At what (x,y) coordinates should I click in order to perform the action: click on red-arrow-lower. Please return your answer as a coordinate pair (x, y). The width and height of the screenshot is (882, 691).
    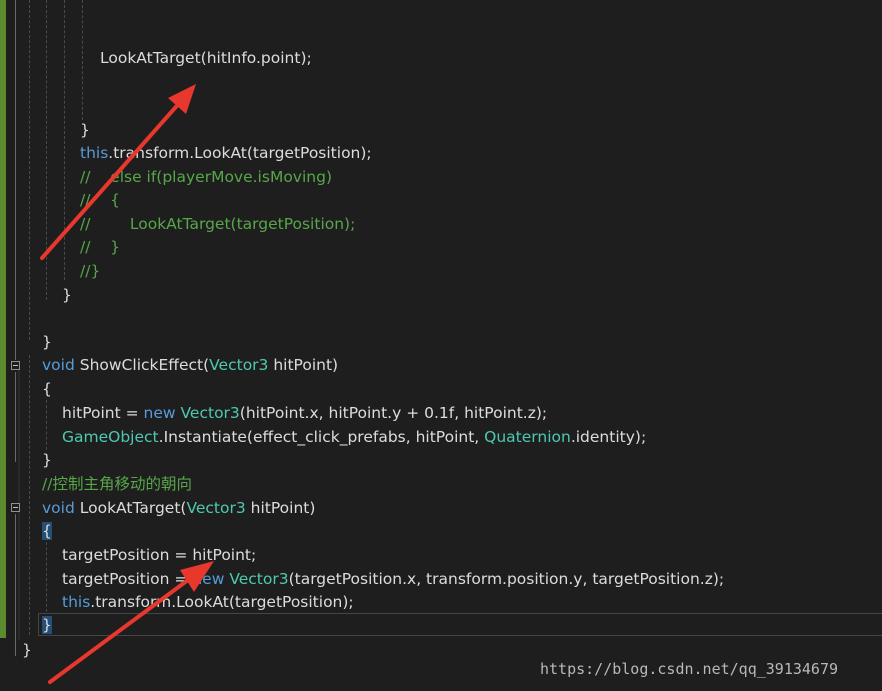
    Looking at the image, I should click on (131, 622).